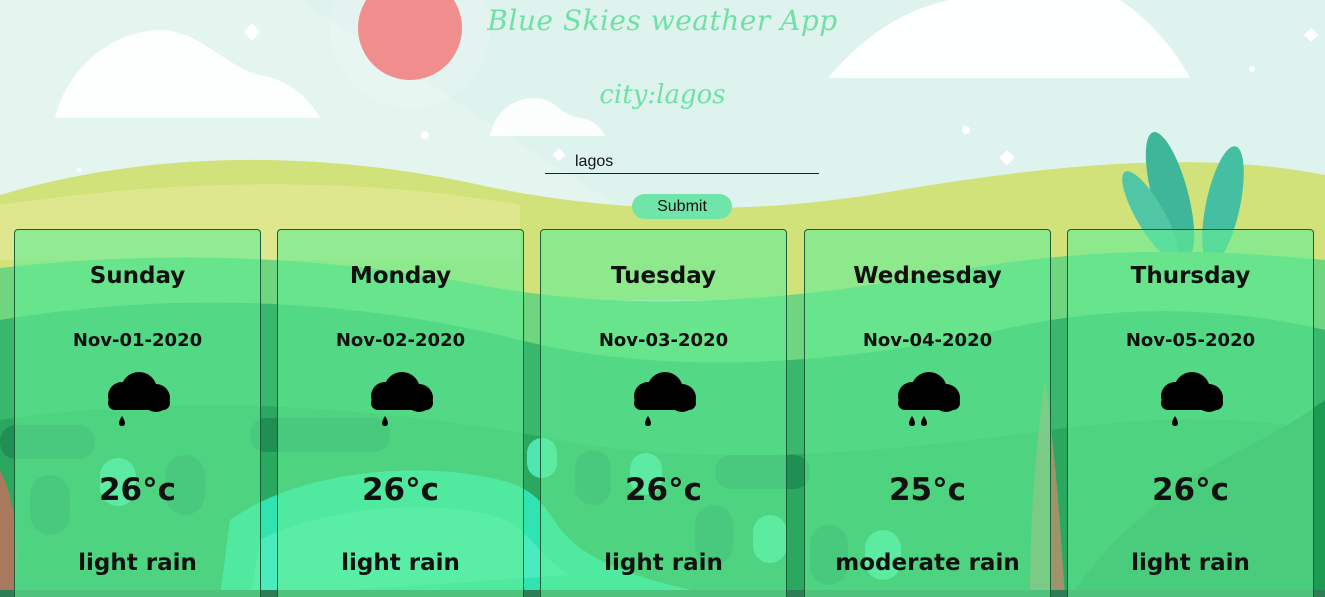 The height and width of the screenshot is (597, 1325). What do you see at coordinates (927, 276) in the screenshot?
I see `forecast-day: Wednesday` at bounding box center [927, 276].